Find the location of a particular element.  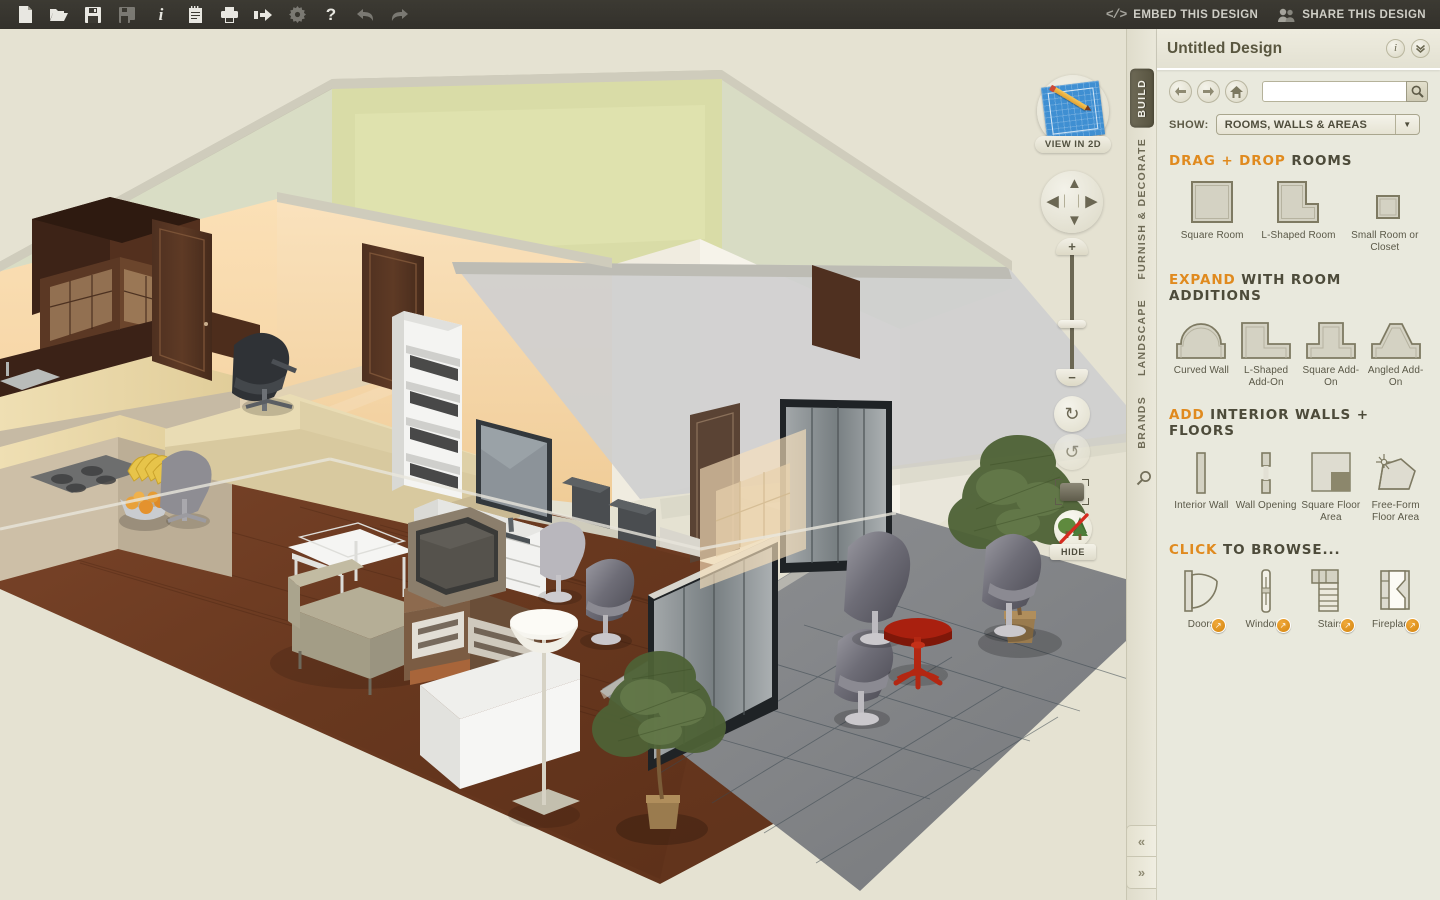

zoom-out-button: − is located at coordinates (1072, 377).